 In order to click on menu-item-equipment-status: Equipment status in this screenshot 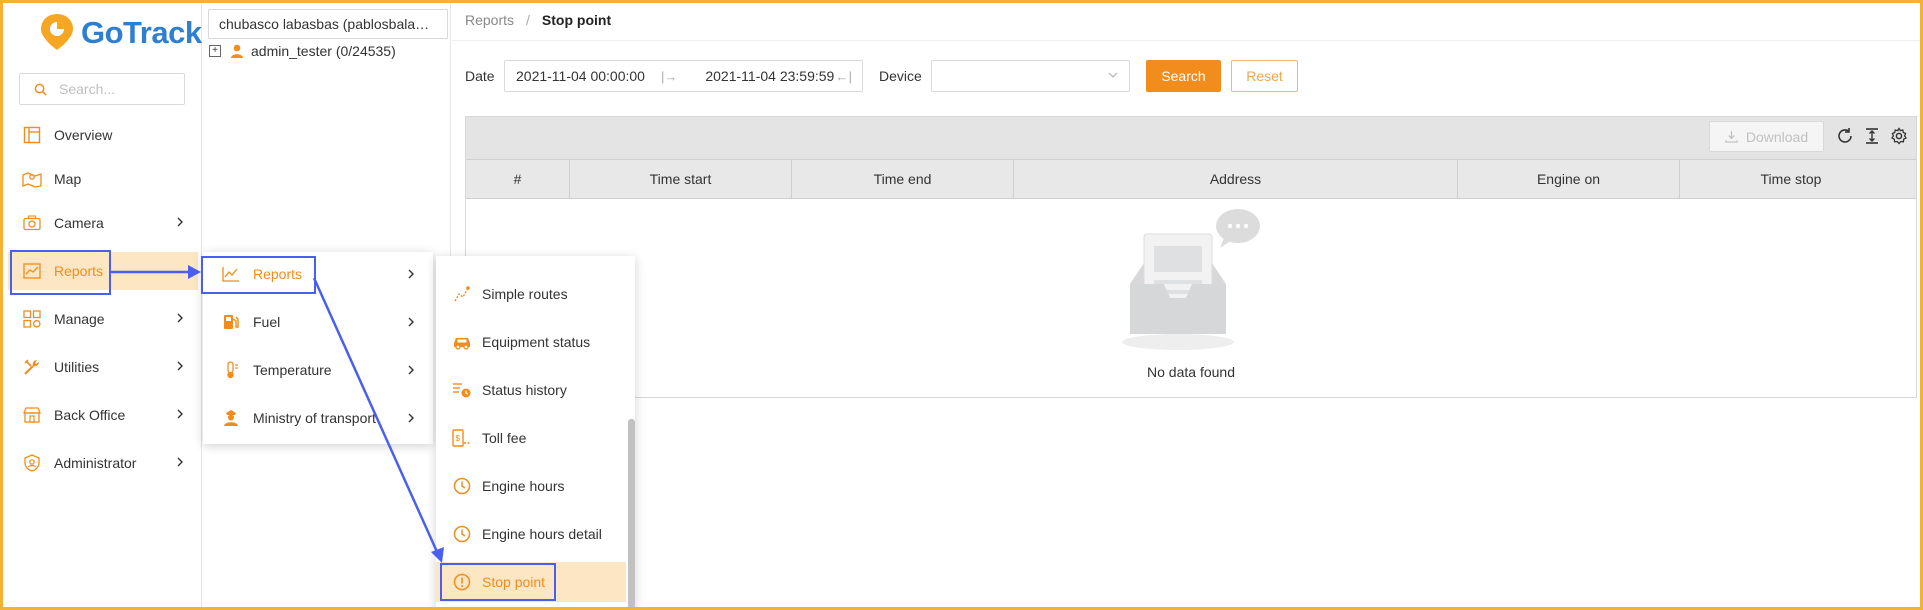, I will do `click(531, 342)`.